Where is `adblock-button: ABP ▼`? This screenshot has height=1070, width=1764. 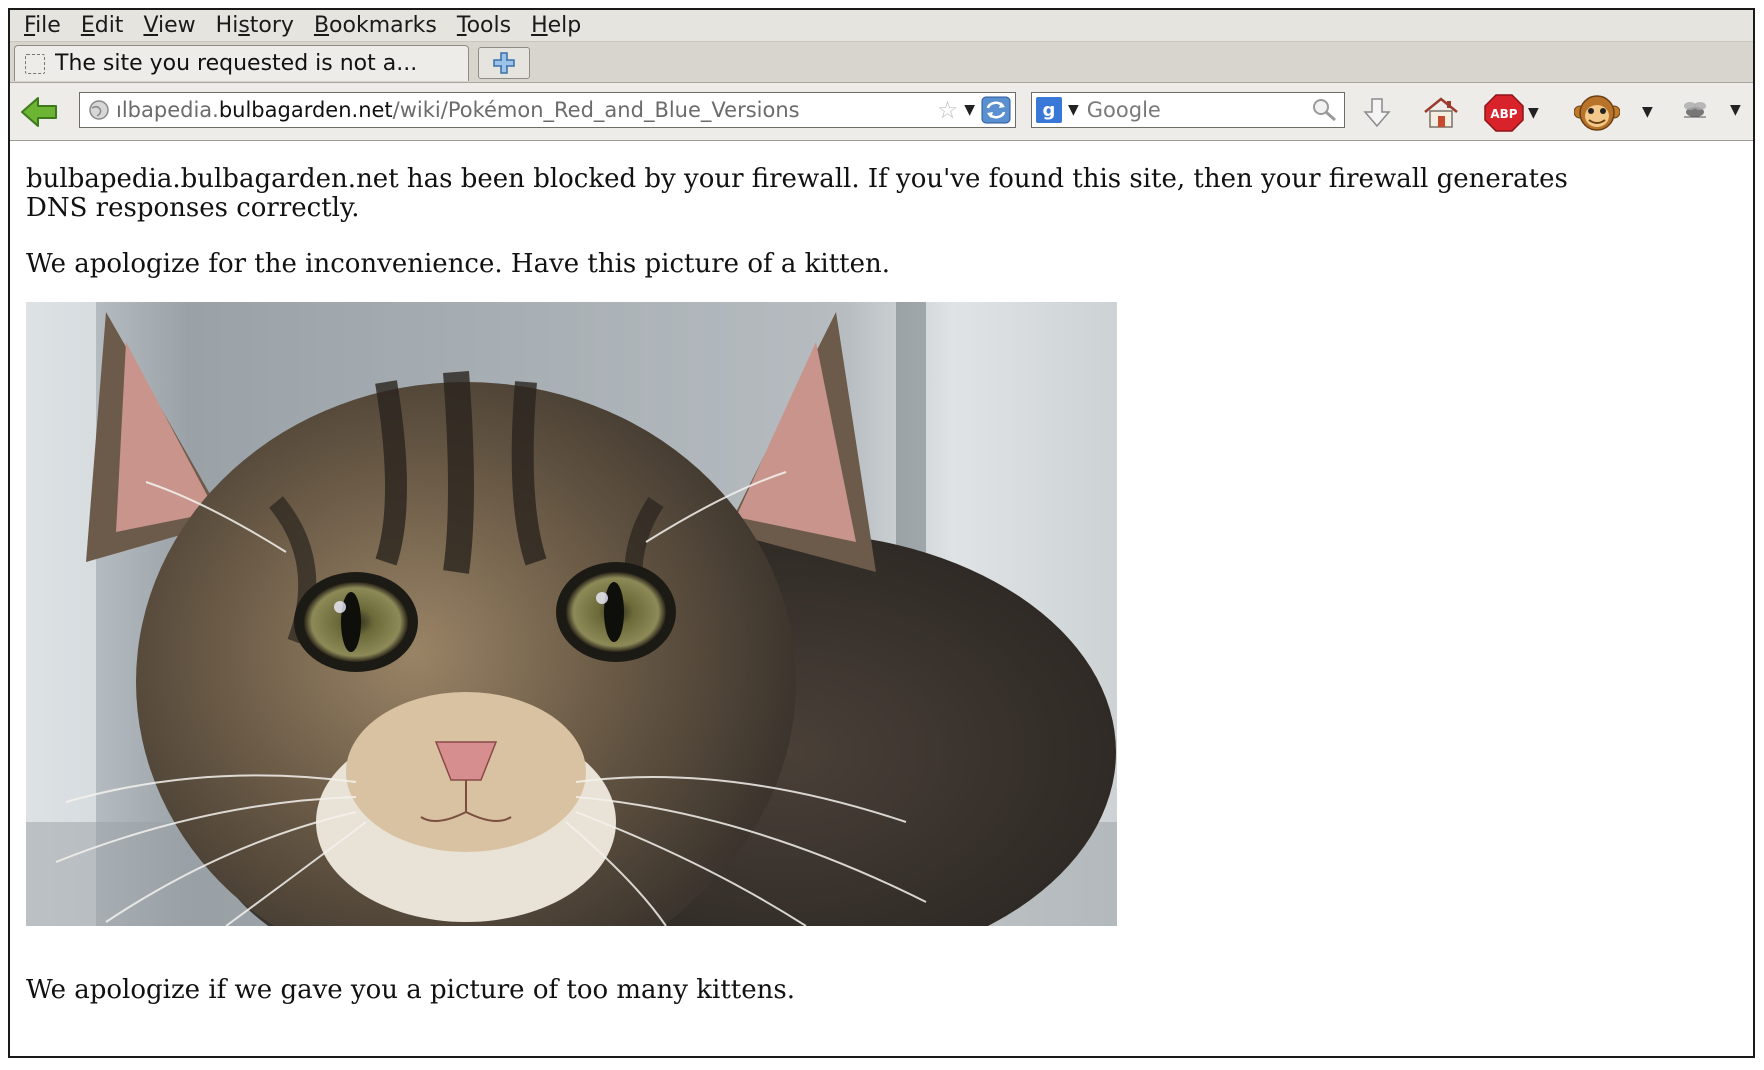
adblock-button: ABP ▼ is located at coordinates (1511, 113).